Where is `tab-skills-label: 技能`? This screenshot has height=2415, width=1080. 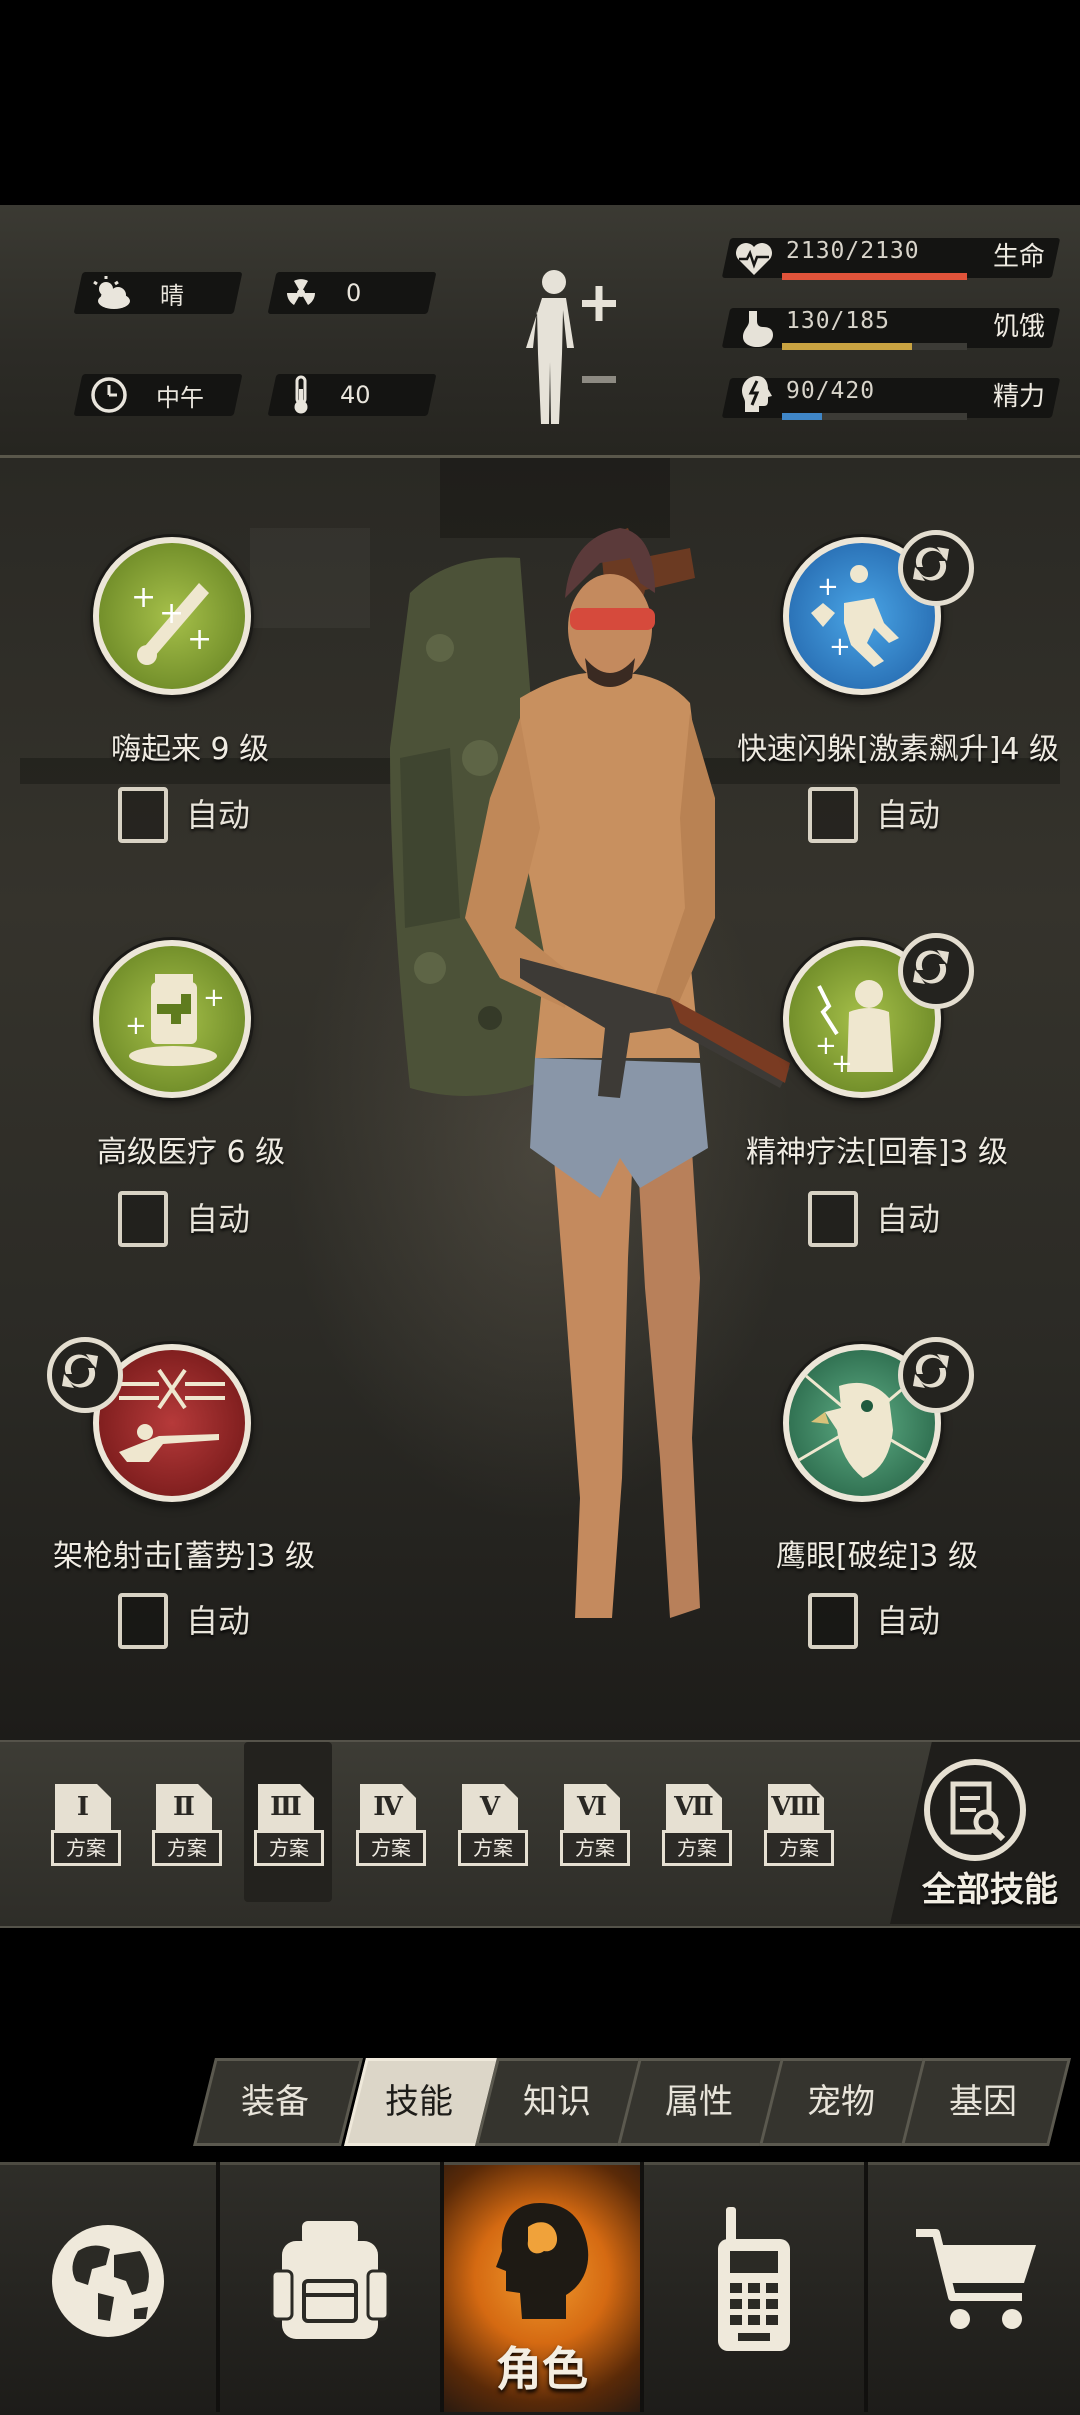 tab-skills-label: 技能 is located at coordinates (419, 2102).